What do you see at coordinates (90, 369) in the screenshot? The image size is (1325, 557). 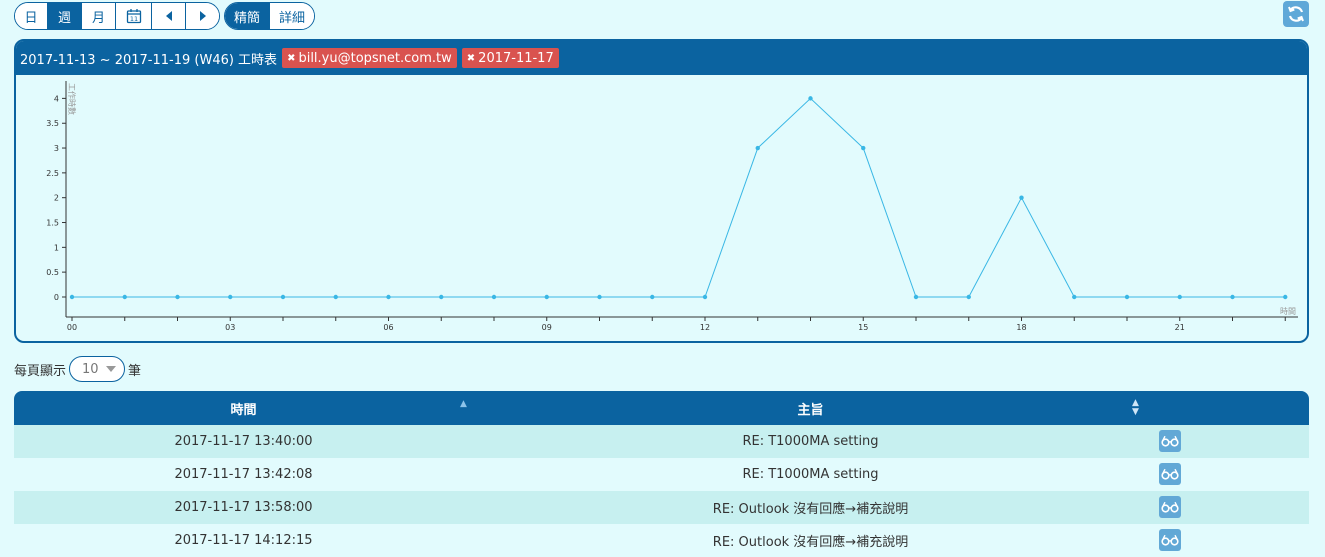 I see `page-size-value: 10` at bounding box center [90, 369].